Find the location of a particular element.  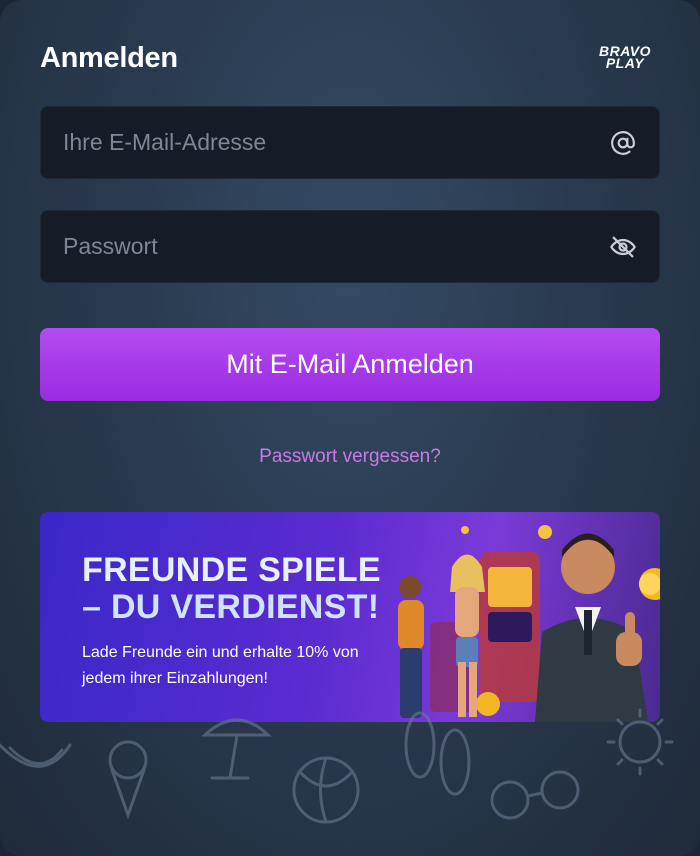

summer-decor-pattern is located at coordinates (337, 766).